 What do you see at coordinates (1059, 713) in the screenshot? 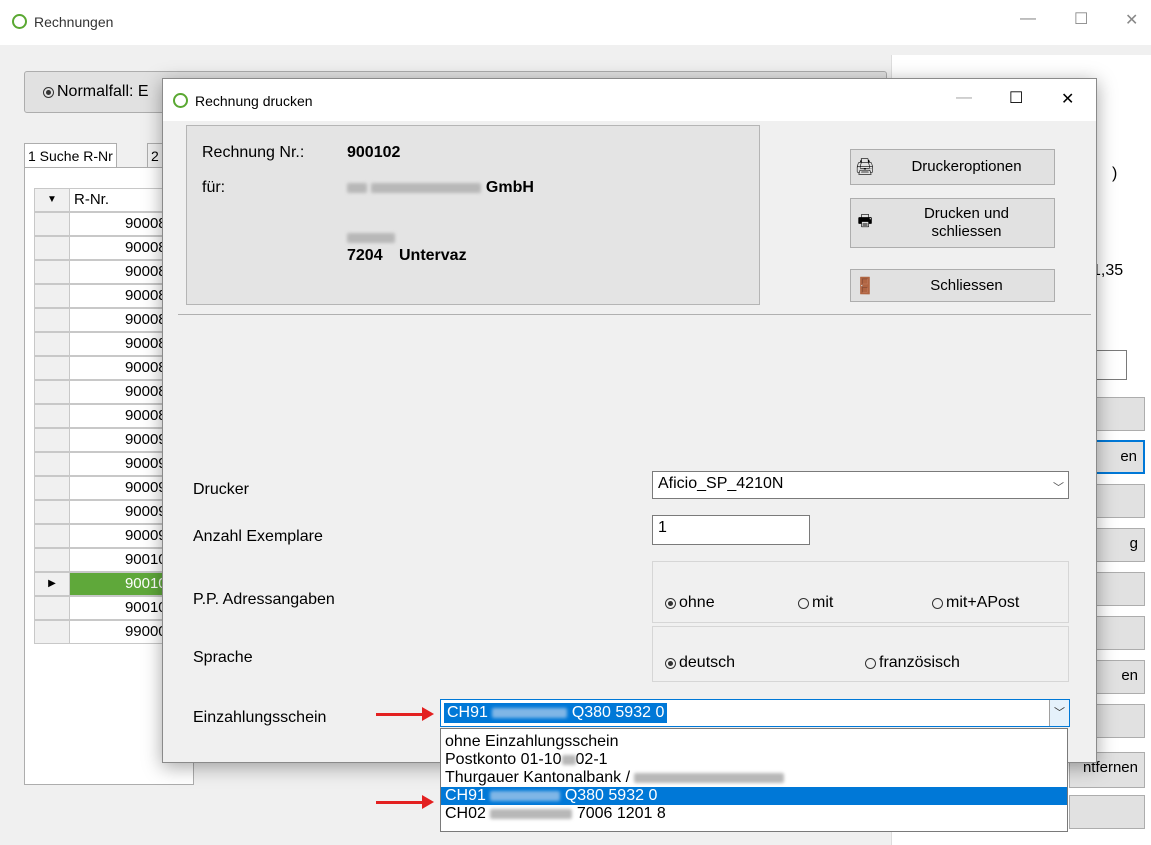
I see `chevron-down-icon: ﹀` at bounding box center [1059, 713].